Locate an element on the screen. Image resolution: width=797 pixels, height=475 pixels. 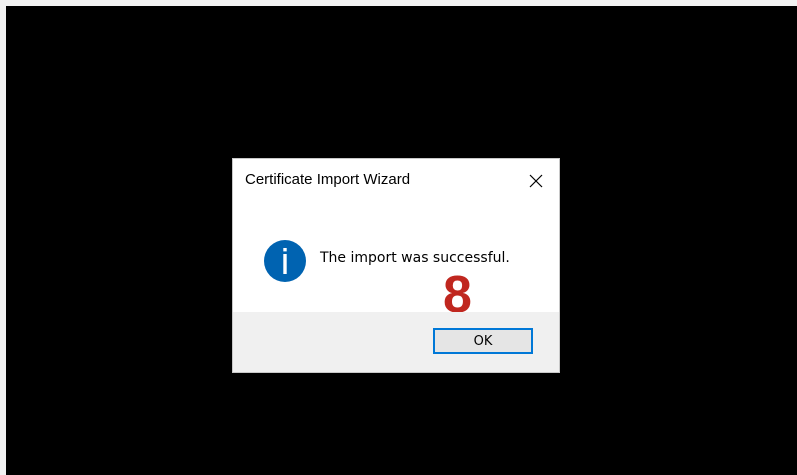
dialog-footer: OK is located at coordinates (396, 342).